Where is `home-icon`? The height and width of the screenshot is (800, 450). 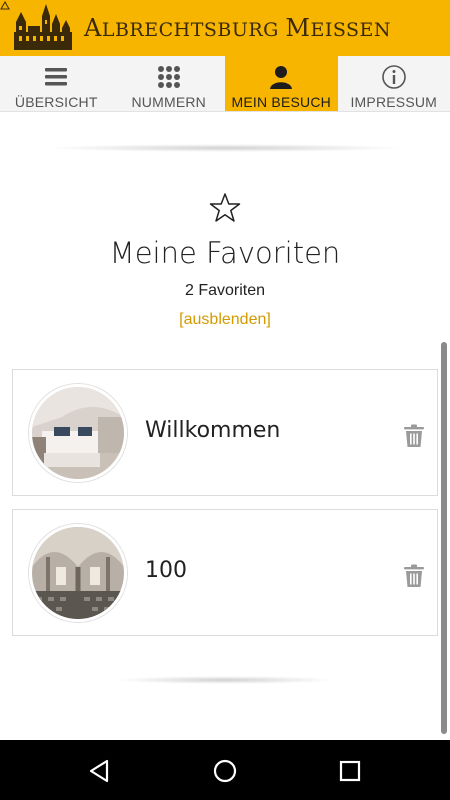
home-icon is located at coordinates (225, 771).